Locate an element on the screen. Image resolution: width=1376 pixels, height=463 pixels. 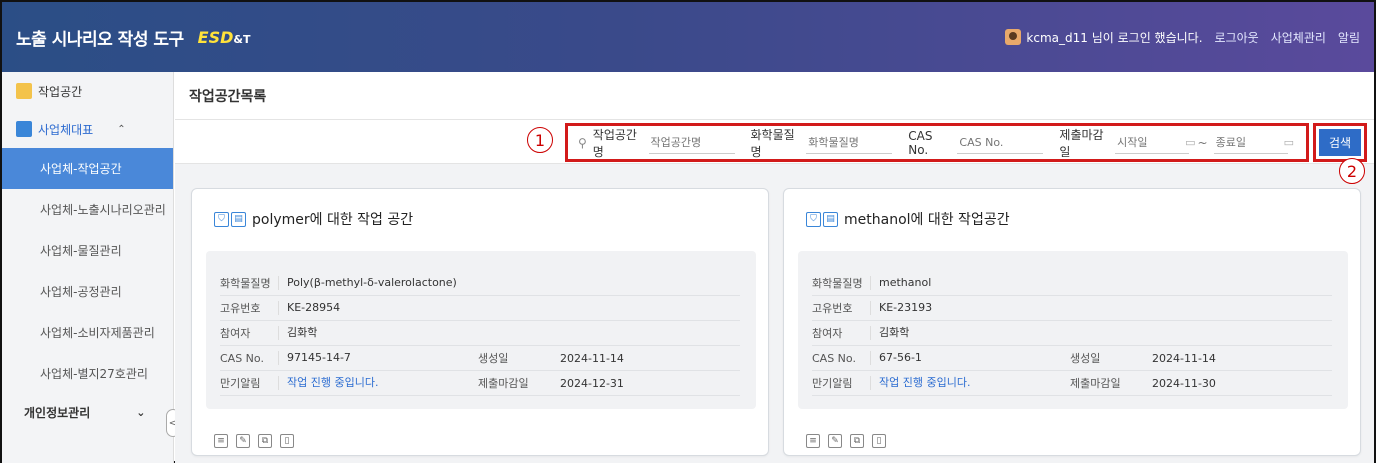
info-value: 67-56-1 is located at coordinates (970, 358).